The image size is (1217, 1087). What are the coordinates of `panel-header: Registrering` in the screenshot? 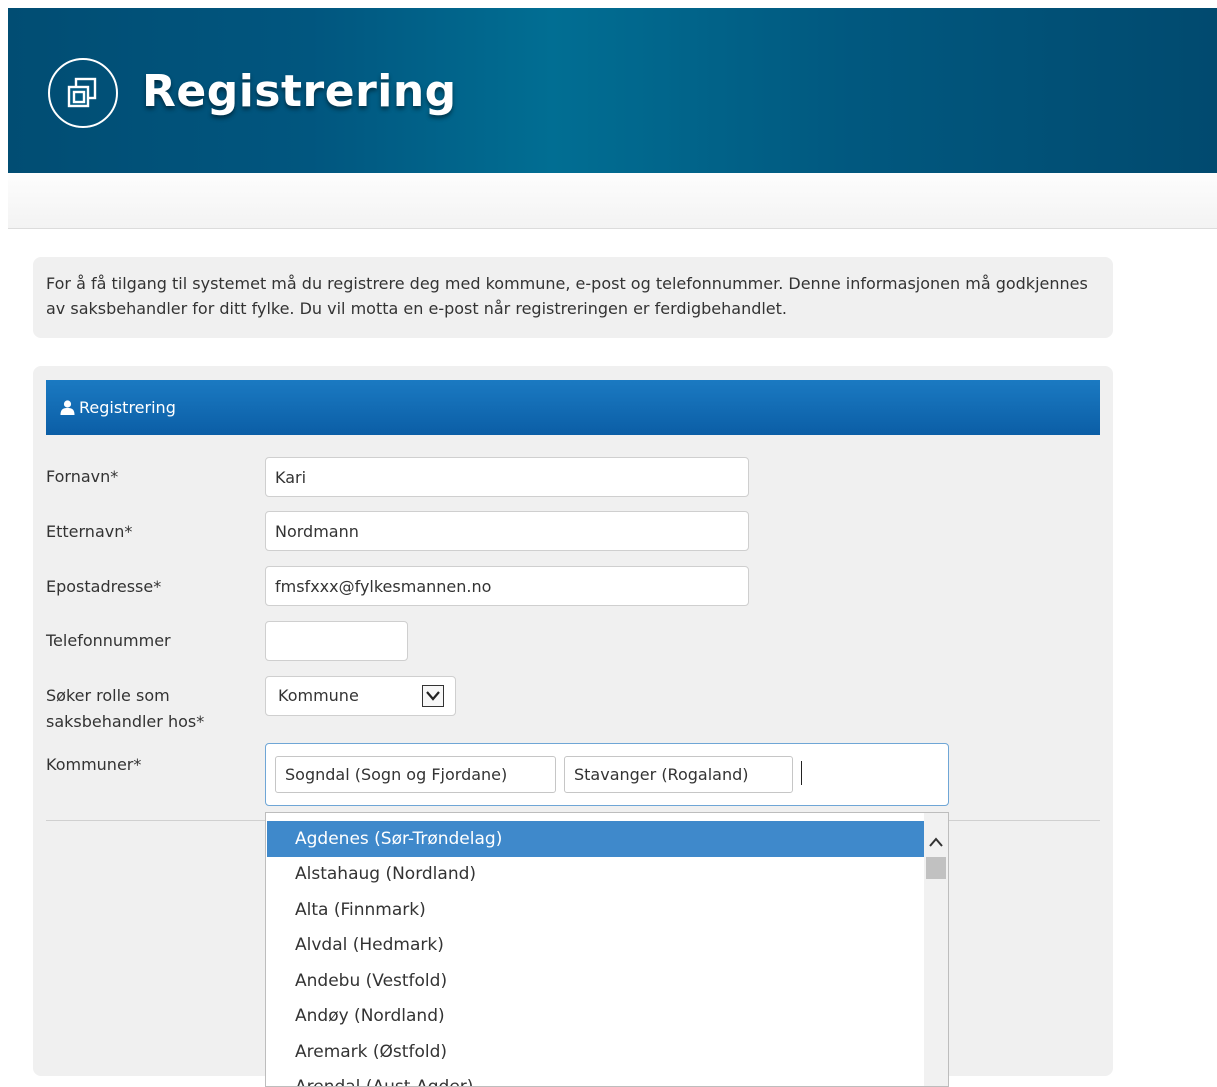 It's located at (573, 407).